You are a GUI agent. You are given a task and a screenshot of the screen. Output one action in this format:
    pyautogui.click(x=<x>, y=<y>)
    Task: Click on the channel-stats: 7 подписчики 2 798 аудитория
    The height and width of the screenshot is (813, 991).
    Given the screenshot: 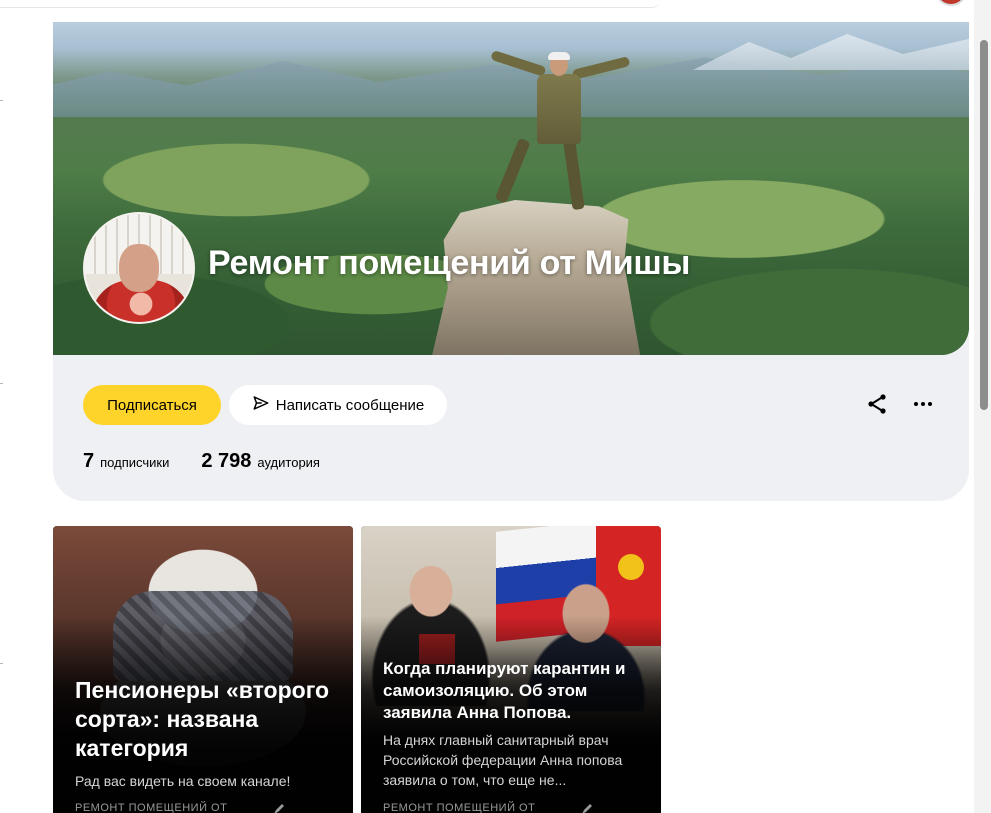 What is the action you would take?
    pyautogui.click(x=217, y=461)
    